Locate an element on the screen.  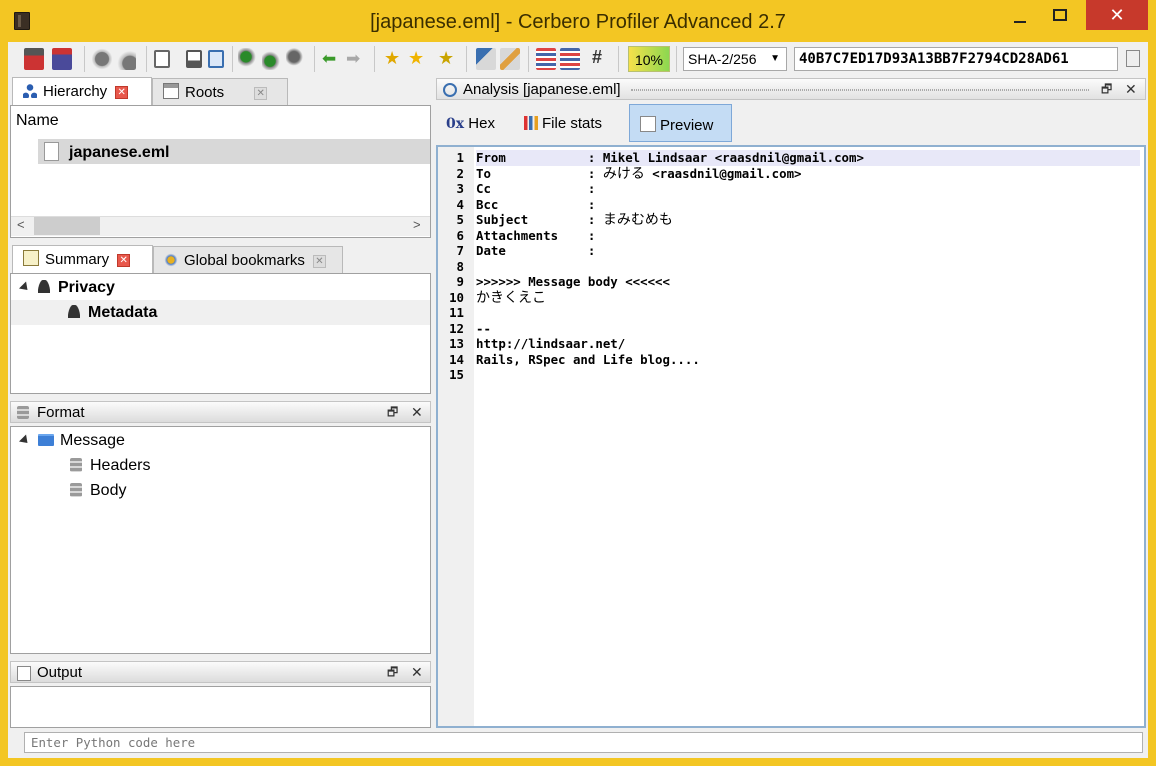
view-label: Preview is located at coordinates (687, 125).